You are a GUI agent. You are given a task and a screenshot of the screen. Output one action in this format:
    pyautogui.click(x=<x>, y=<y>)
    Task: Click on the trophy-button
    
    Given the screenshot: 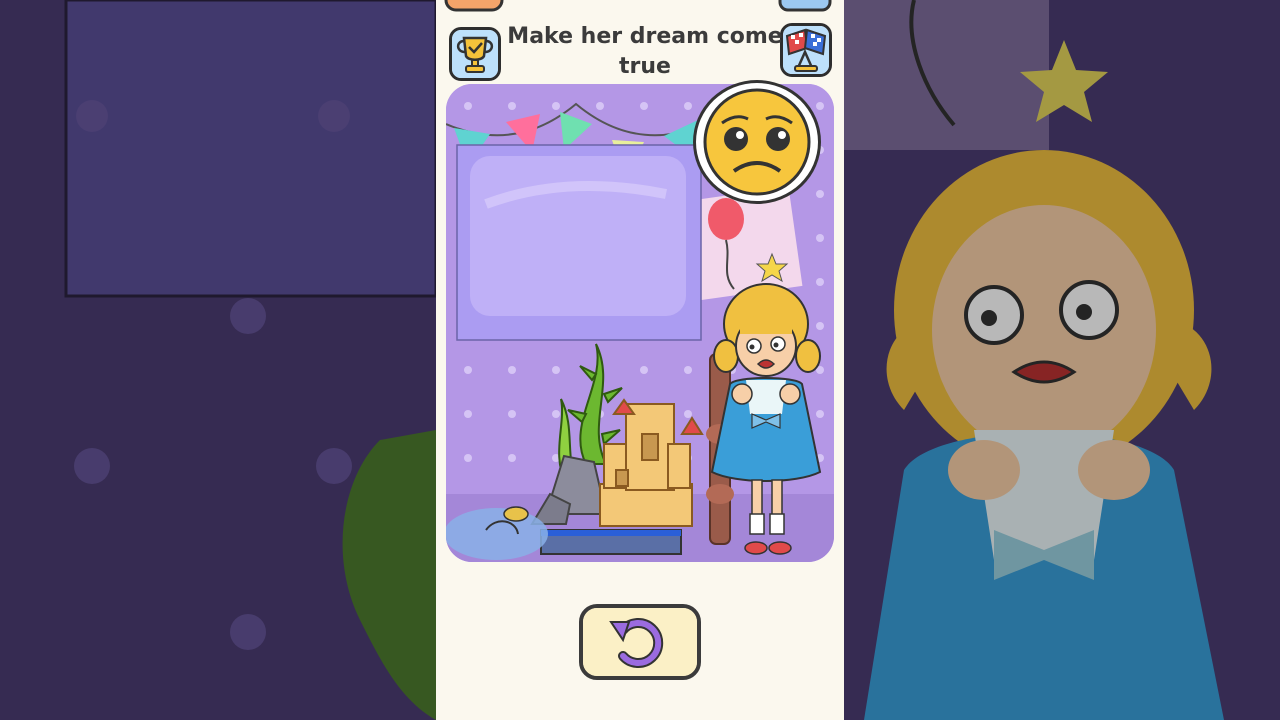 What is the action you would take?
    pyautogui.click(x=475, y=54)
    